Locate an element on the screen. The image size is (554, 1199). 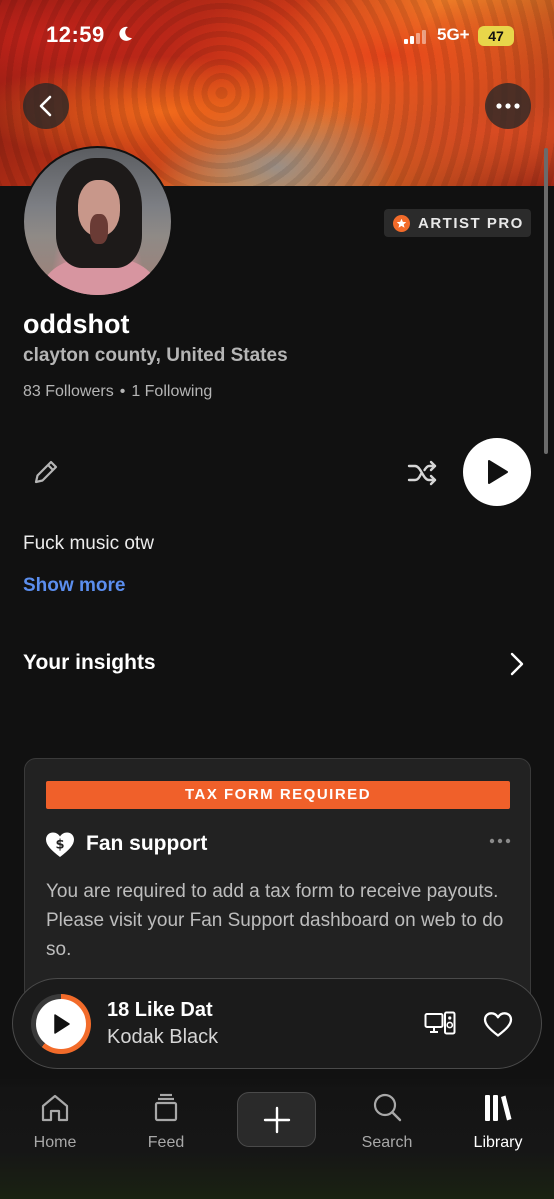
plus-icon is located at coordinates (276, 1119).